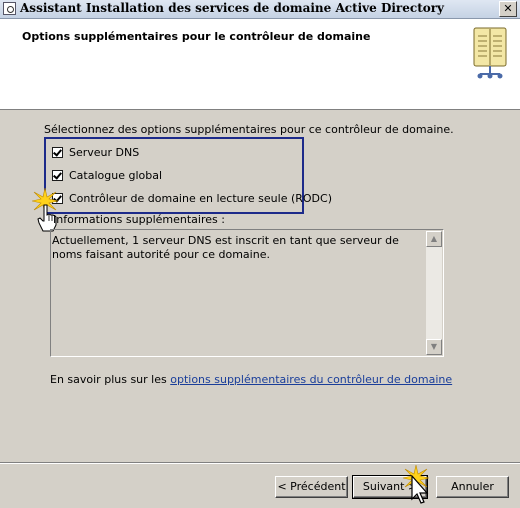 Image resolution: width=520 pixels, height=508 pixels. Describe the element at coordinates (434, 293) in the screenshot. I see `info-scrollbar: ▲ ▼` at that location.